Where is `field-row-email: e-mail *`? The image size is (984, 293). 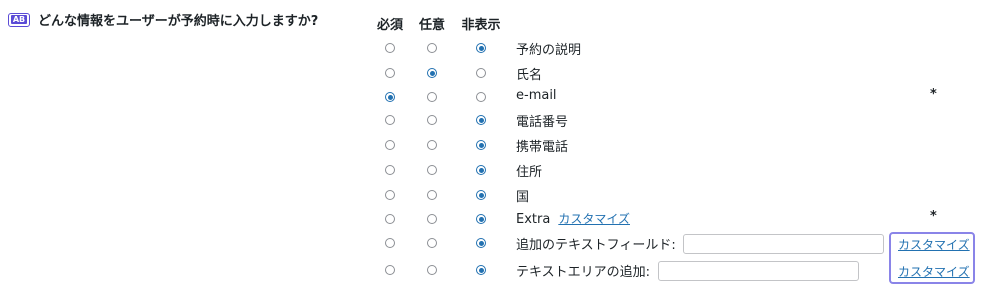 field-row-email: e-mail * is located at coordinates (492, 98).